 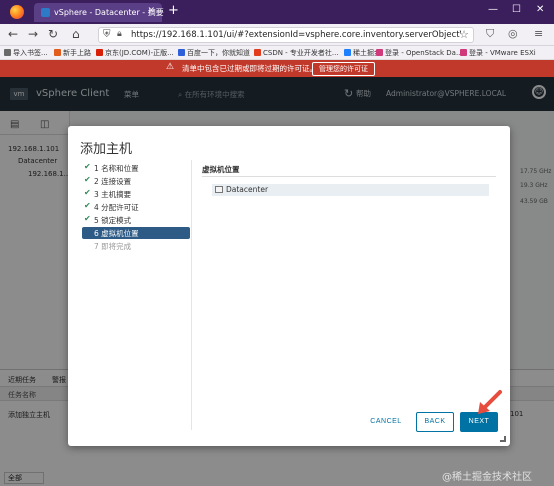 I want to click on maximize-icon: ☐, so click(x=516, y=9).